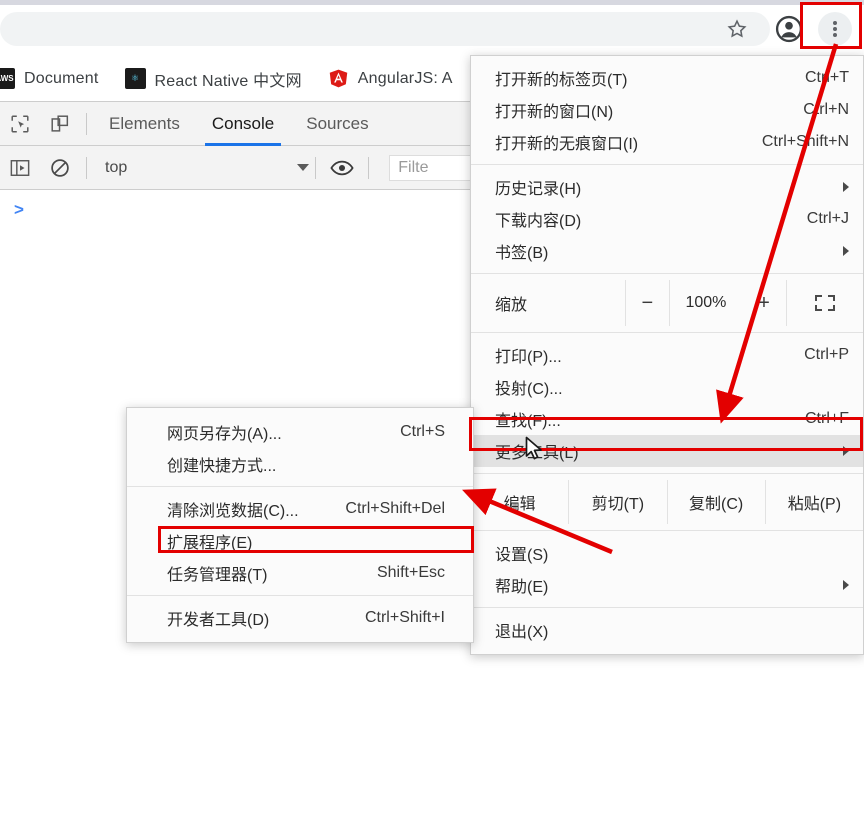  Describe the element at coordinates (337, 124) in the screenshot. I see `tab-sources: Sources` at that location.